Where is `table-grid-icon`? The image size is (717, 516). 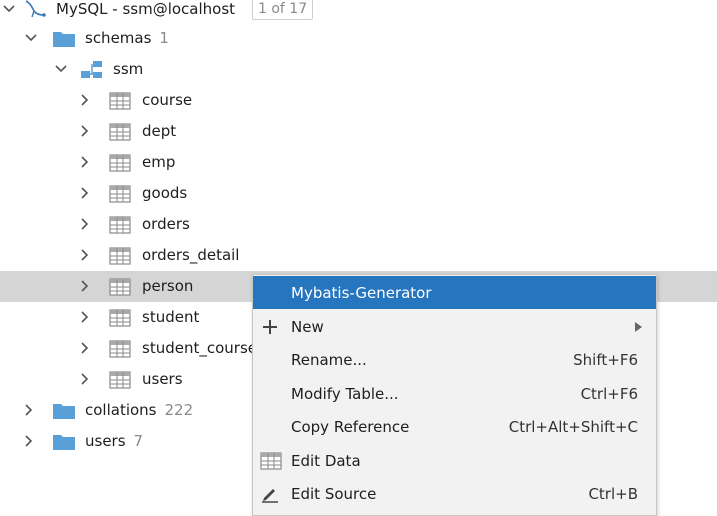
table-grid-icon is located at coordinates (271, 461).